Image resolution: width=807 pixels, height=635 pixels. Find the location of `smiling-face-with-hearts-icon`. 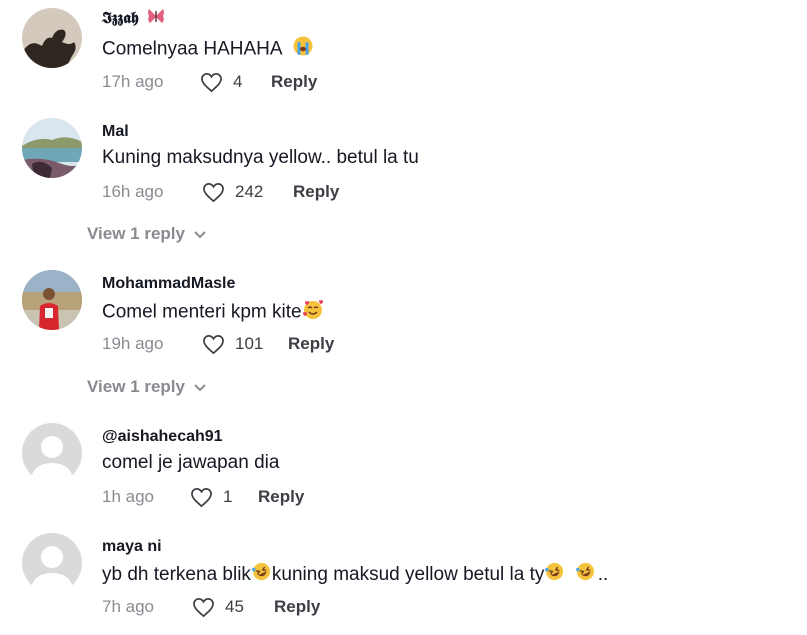

smiling-face-with-hearts-icon is located at coordinates (313, 312).